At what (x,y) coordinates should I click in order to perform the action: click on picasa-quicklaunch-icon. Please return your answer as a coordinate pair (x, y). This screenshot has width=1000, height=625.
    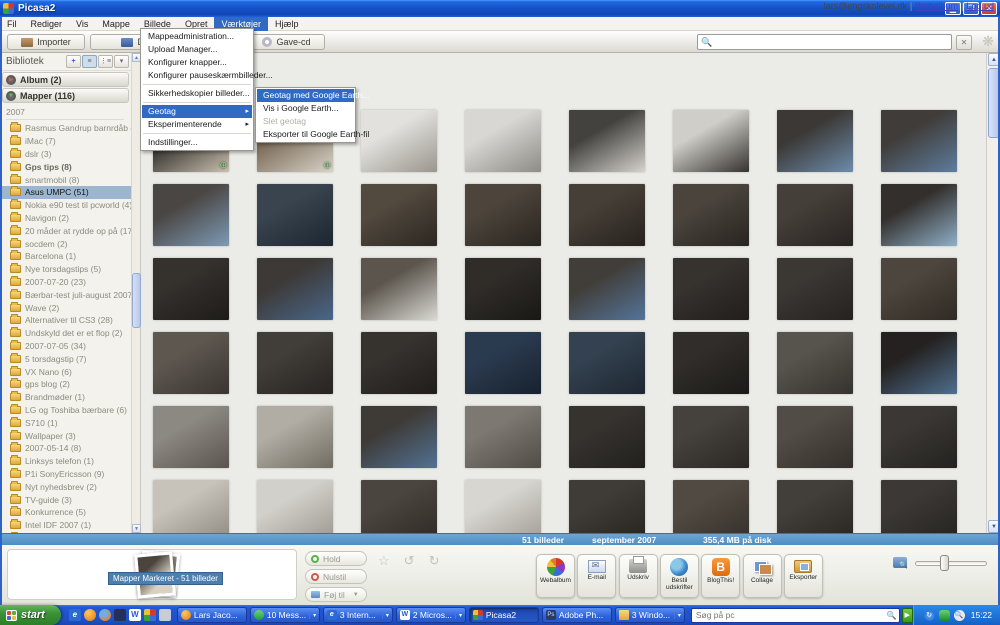
    Looking at the image, I should click on (149, 615).